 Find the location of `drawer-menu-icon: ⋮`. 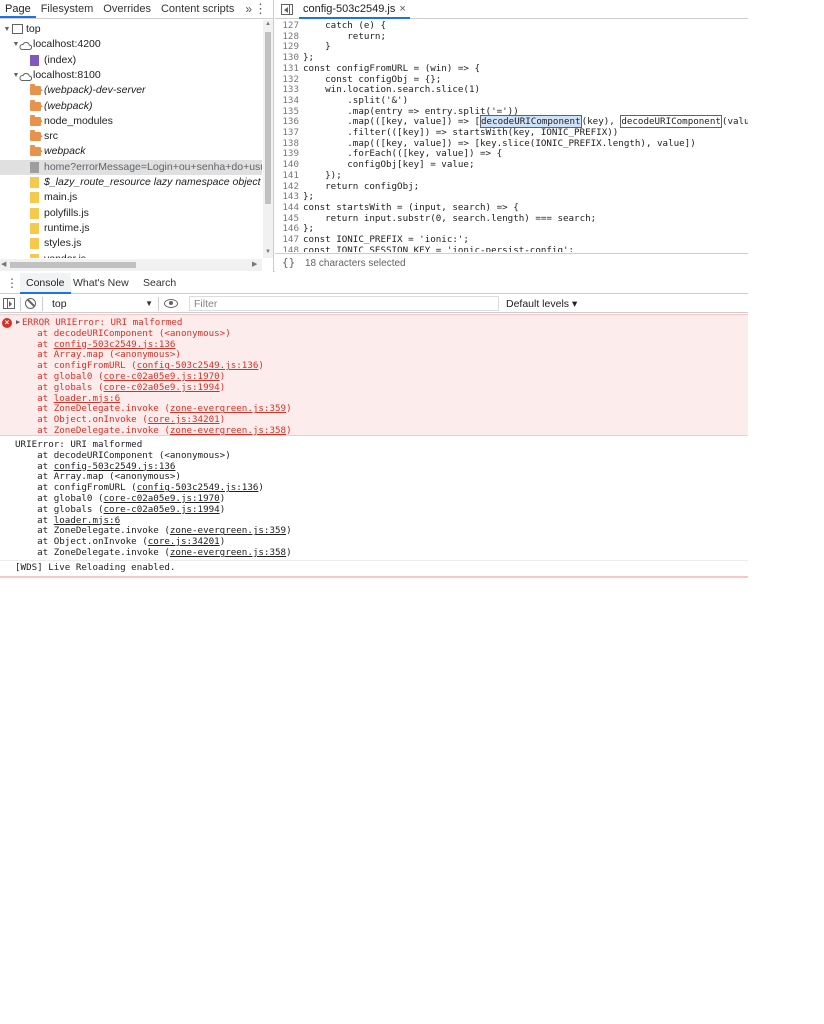

drawer-menu-icon: ⋮ is located at coordinates (12, 283).